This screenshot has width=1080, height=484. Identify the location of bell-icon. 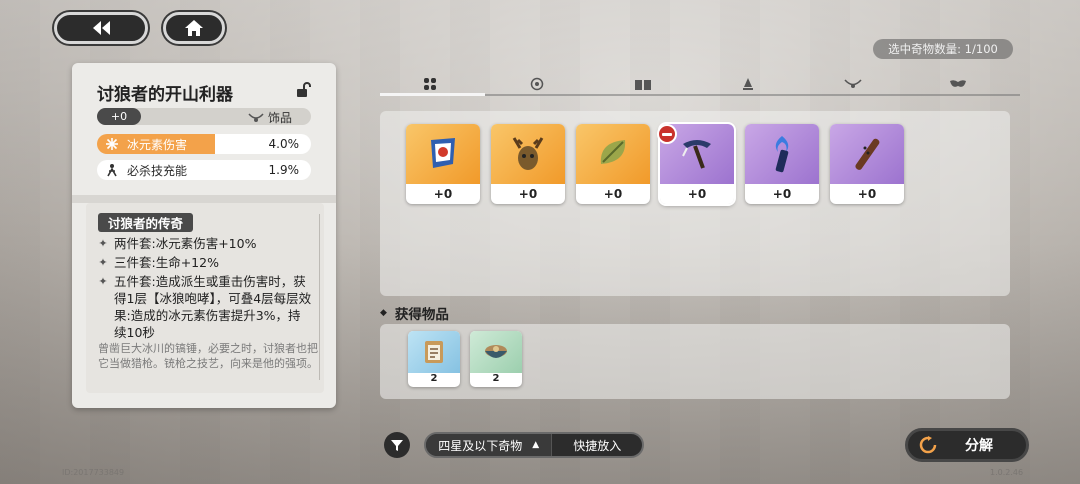
(748, 84).